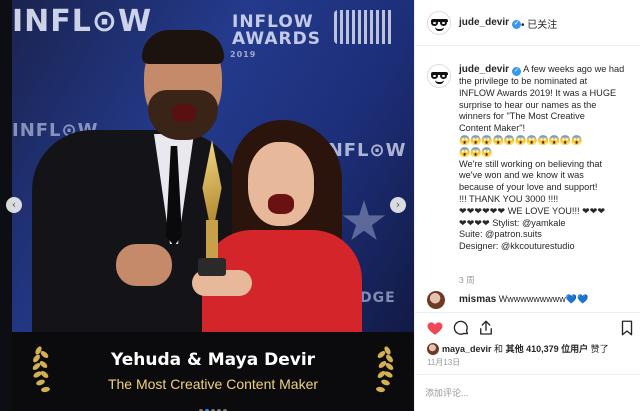  I want to click on add-comment-input, so click(525, 393).